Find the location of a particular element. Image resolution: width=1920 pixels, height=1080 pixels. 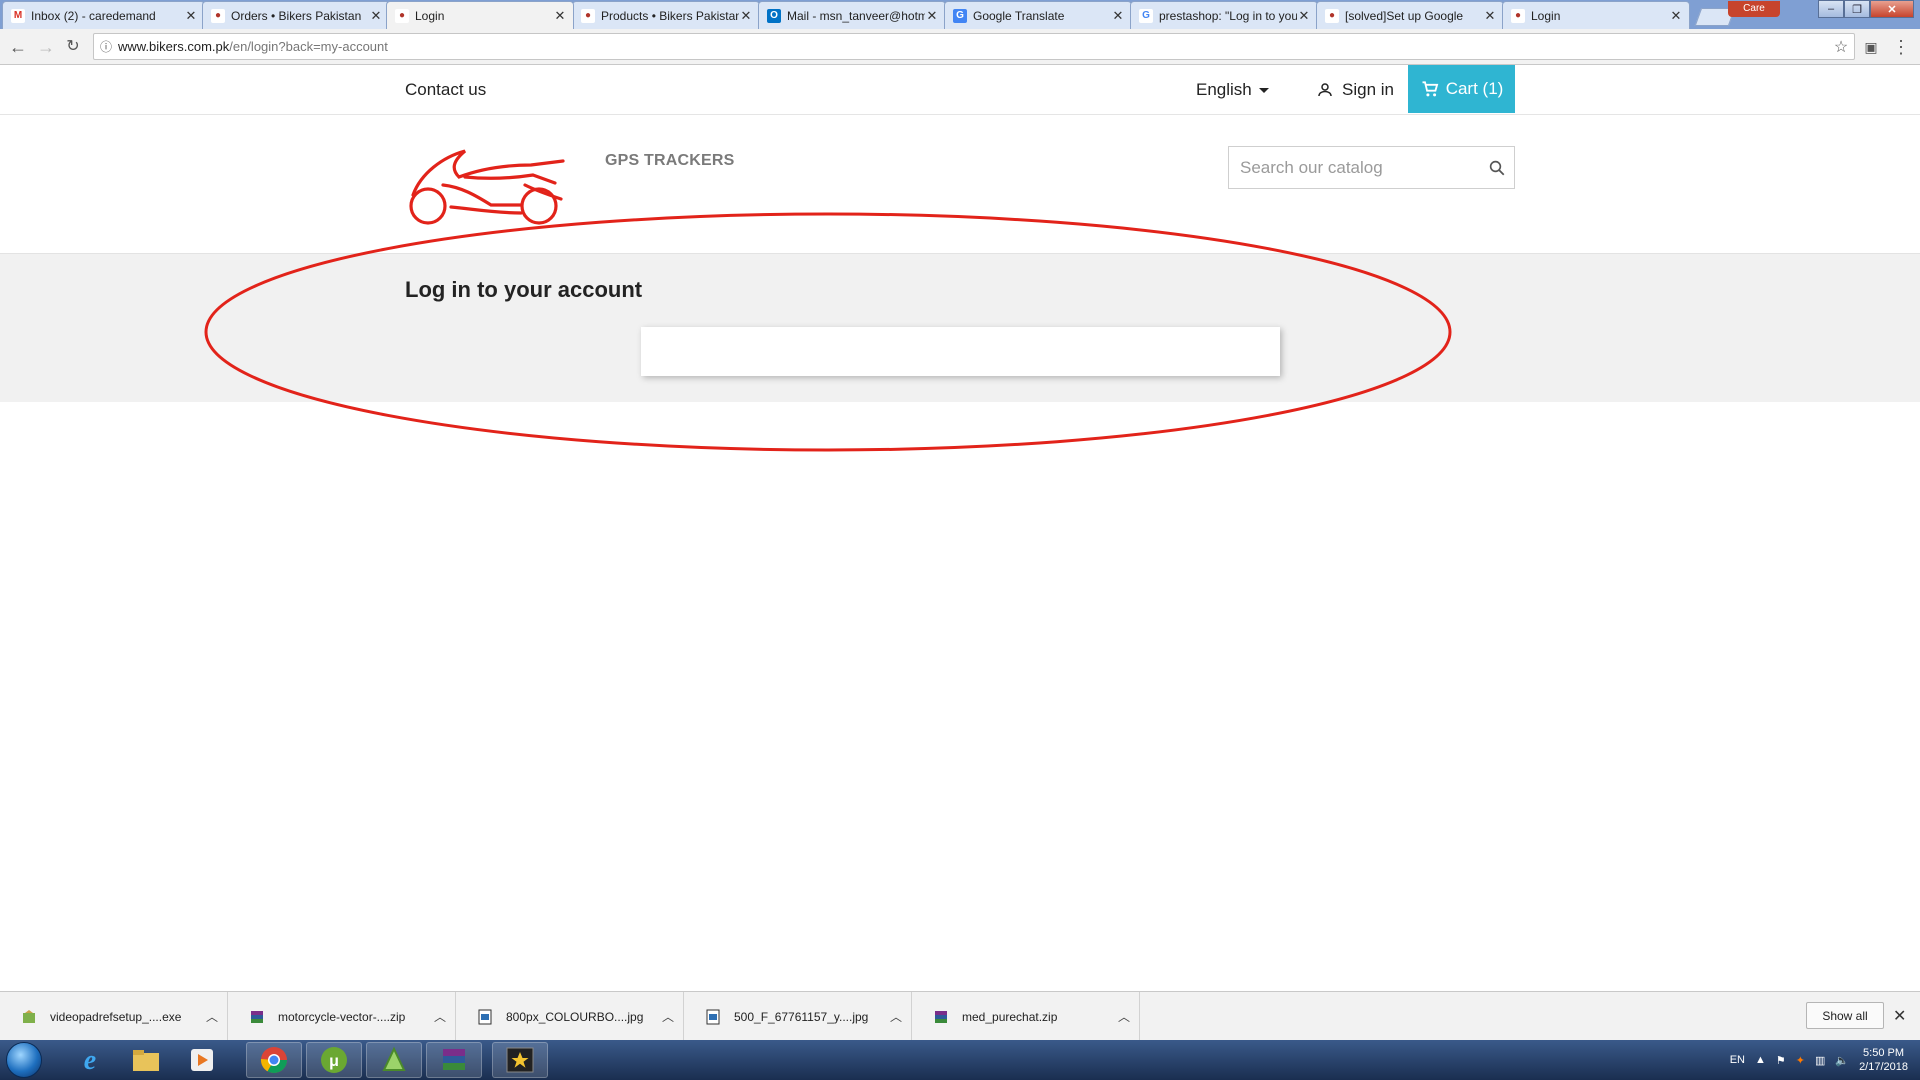

chrome-icon is located at coordinates (274, 1060).